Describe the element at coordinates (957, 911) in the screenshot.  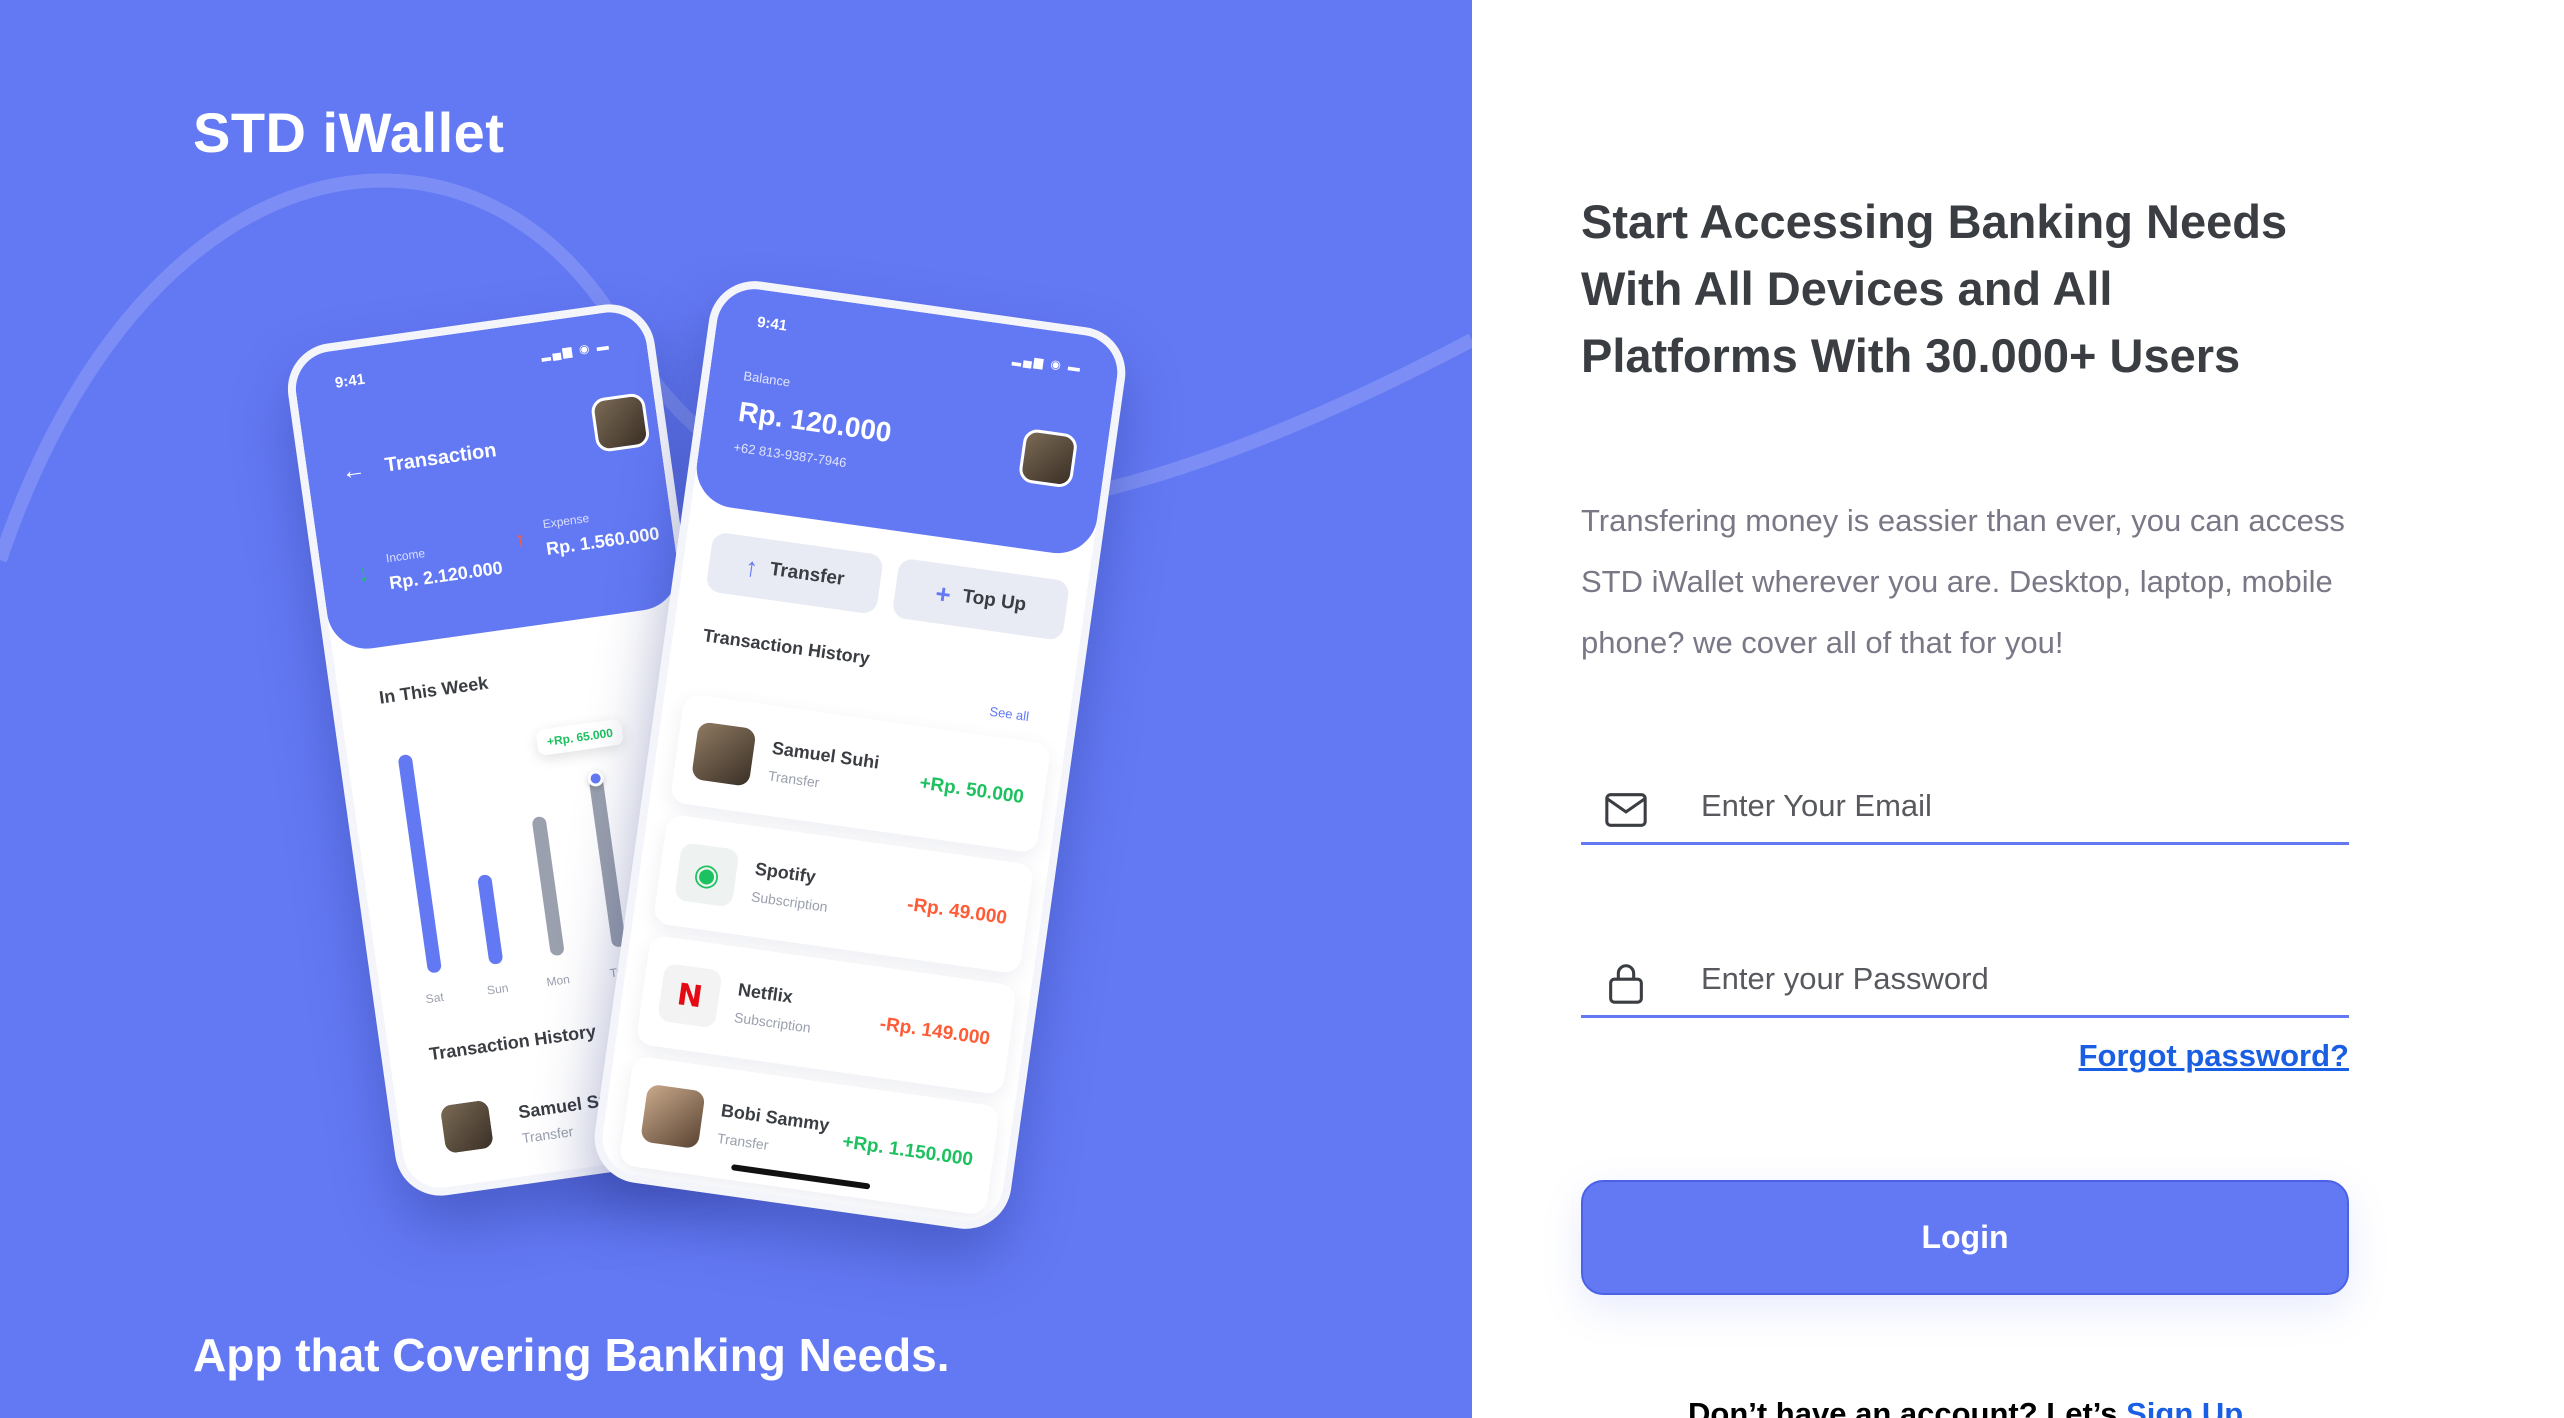
I see `tx-amount: -Rp. 49.000` at that location.